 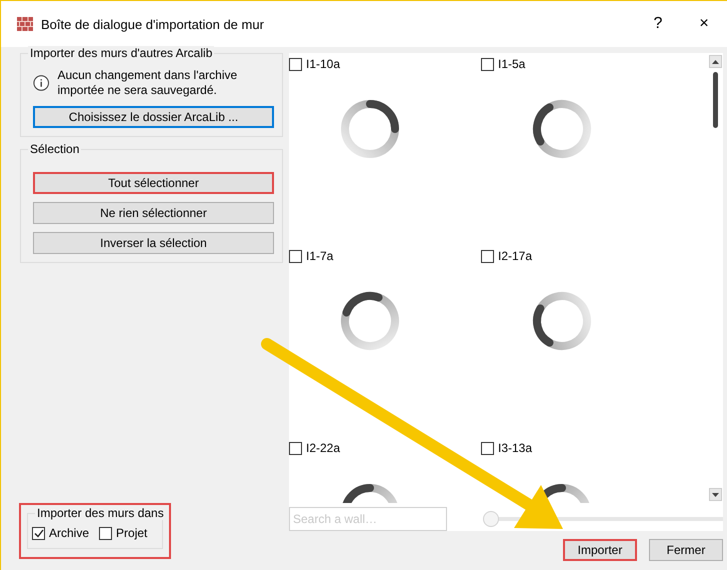 I want to click on scroll-down-button, so click(x=715, y=494).